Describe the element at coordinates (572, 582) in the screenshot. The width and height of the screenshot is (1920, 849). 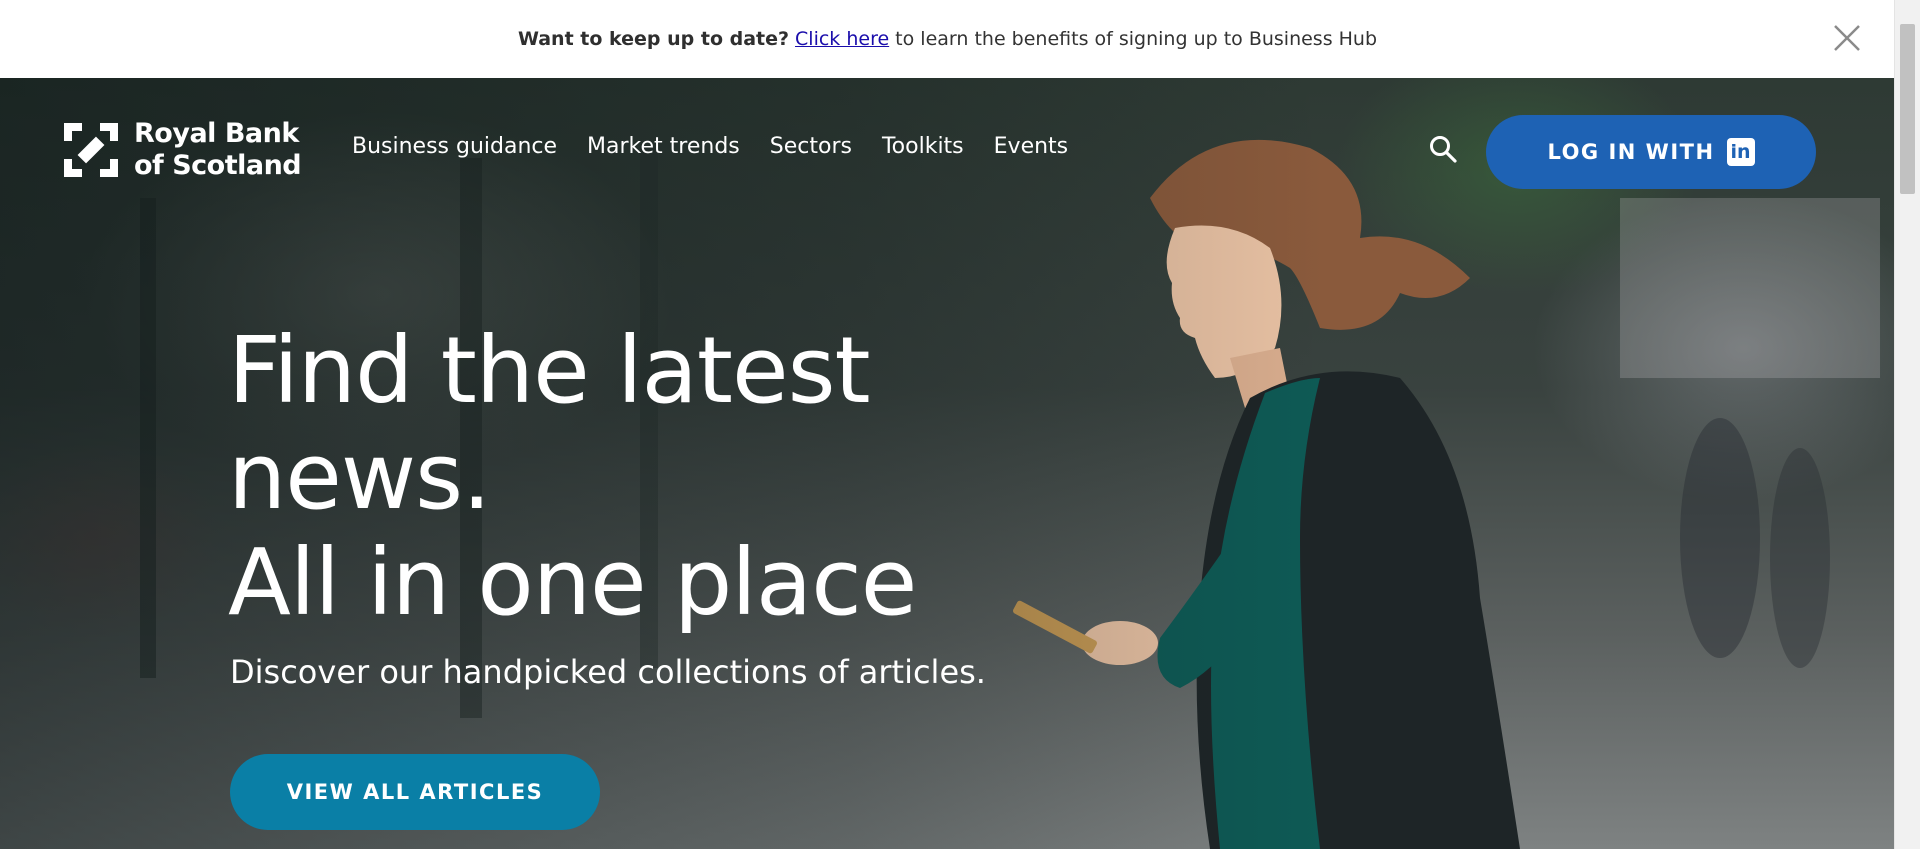
I see `headline-line-3: All in one place` at that location.